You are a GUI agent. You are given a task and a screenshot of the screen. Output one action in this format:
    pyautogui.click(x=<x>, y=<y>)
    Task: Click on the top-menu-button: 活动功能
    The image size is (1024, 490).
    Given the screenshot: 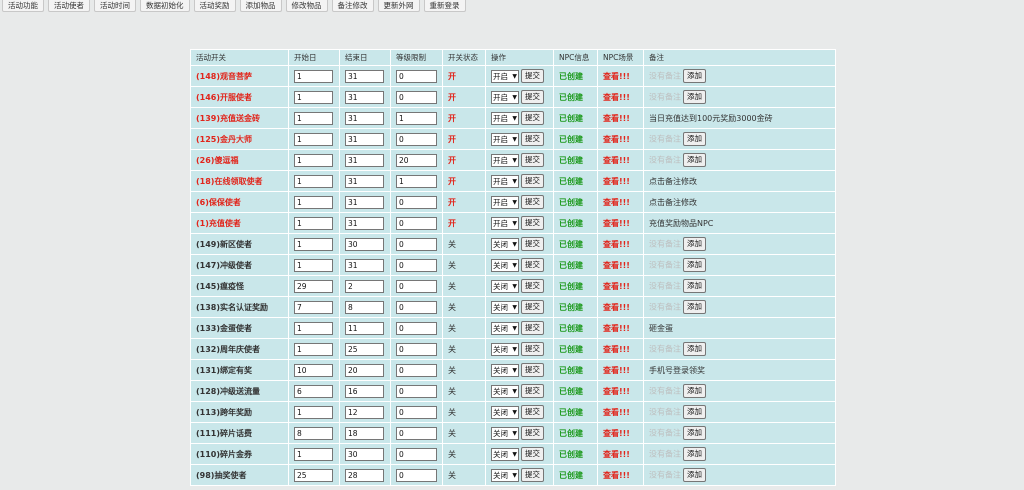 What is the action you would take?
    pyautogui.click(x=23, y=6)
    